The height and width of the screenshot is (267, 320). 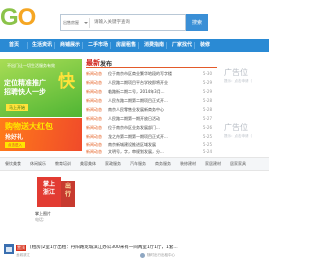 What do you see at coordinates (88, 164) in the screenshot?
I see `category-link: 美容美体` at bounding box center [88, 164].